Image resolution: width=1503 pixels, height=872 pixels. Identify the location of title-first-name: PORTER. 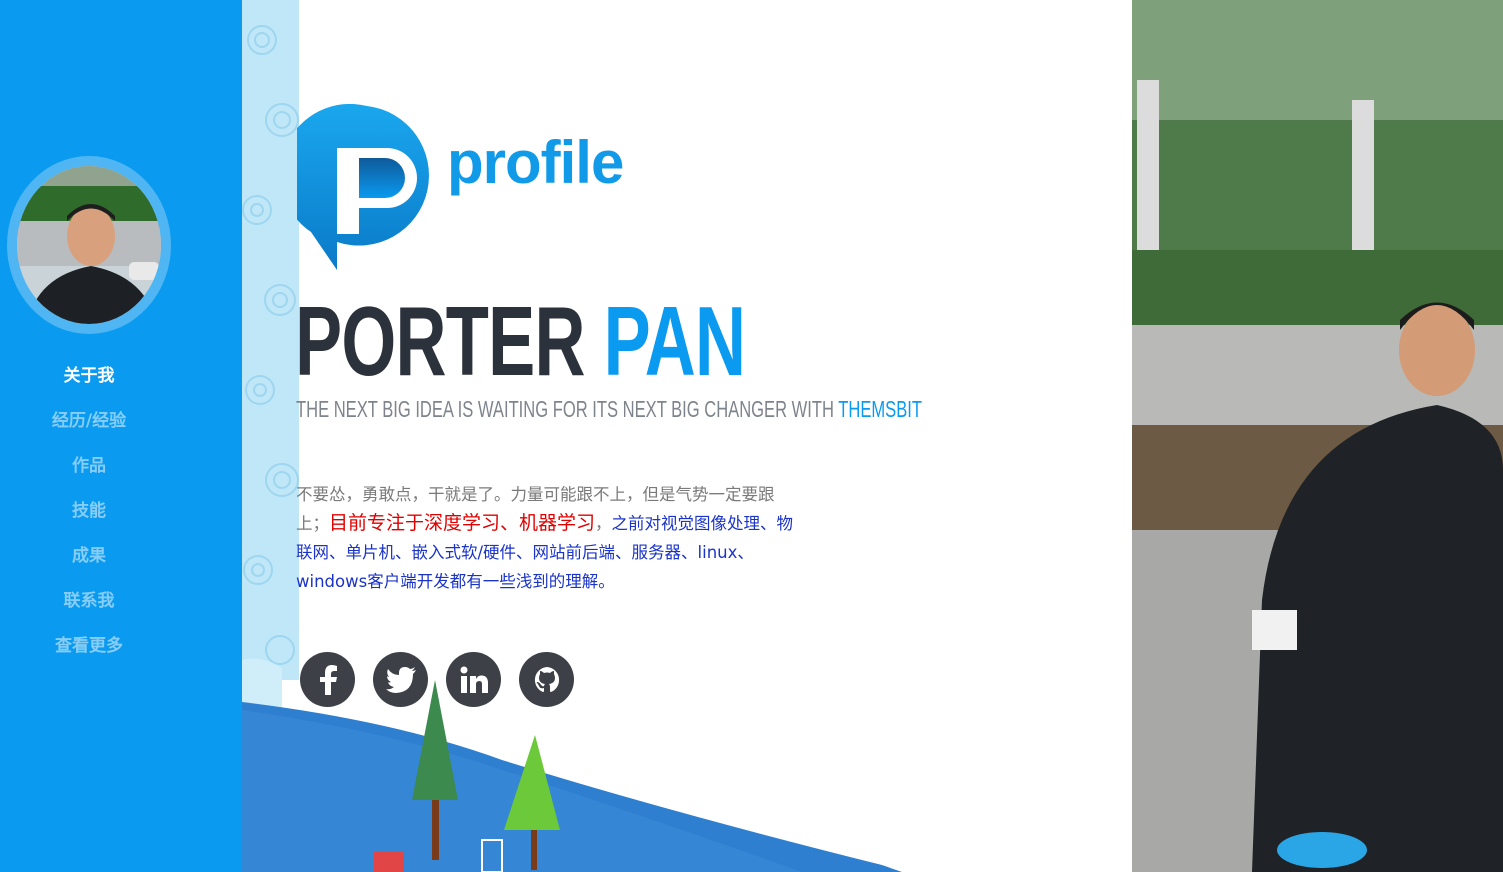
(440, 341).